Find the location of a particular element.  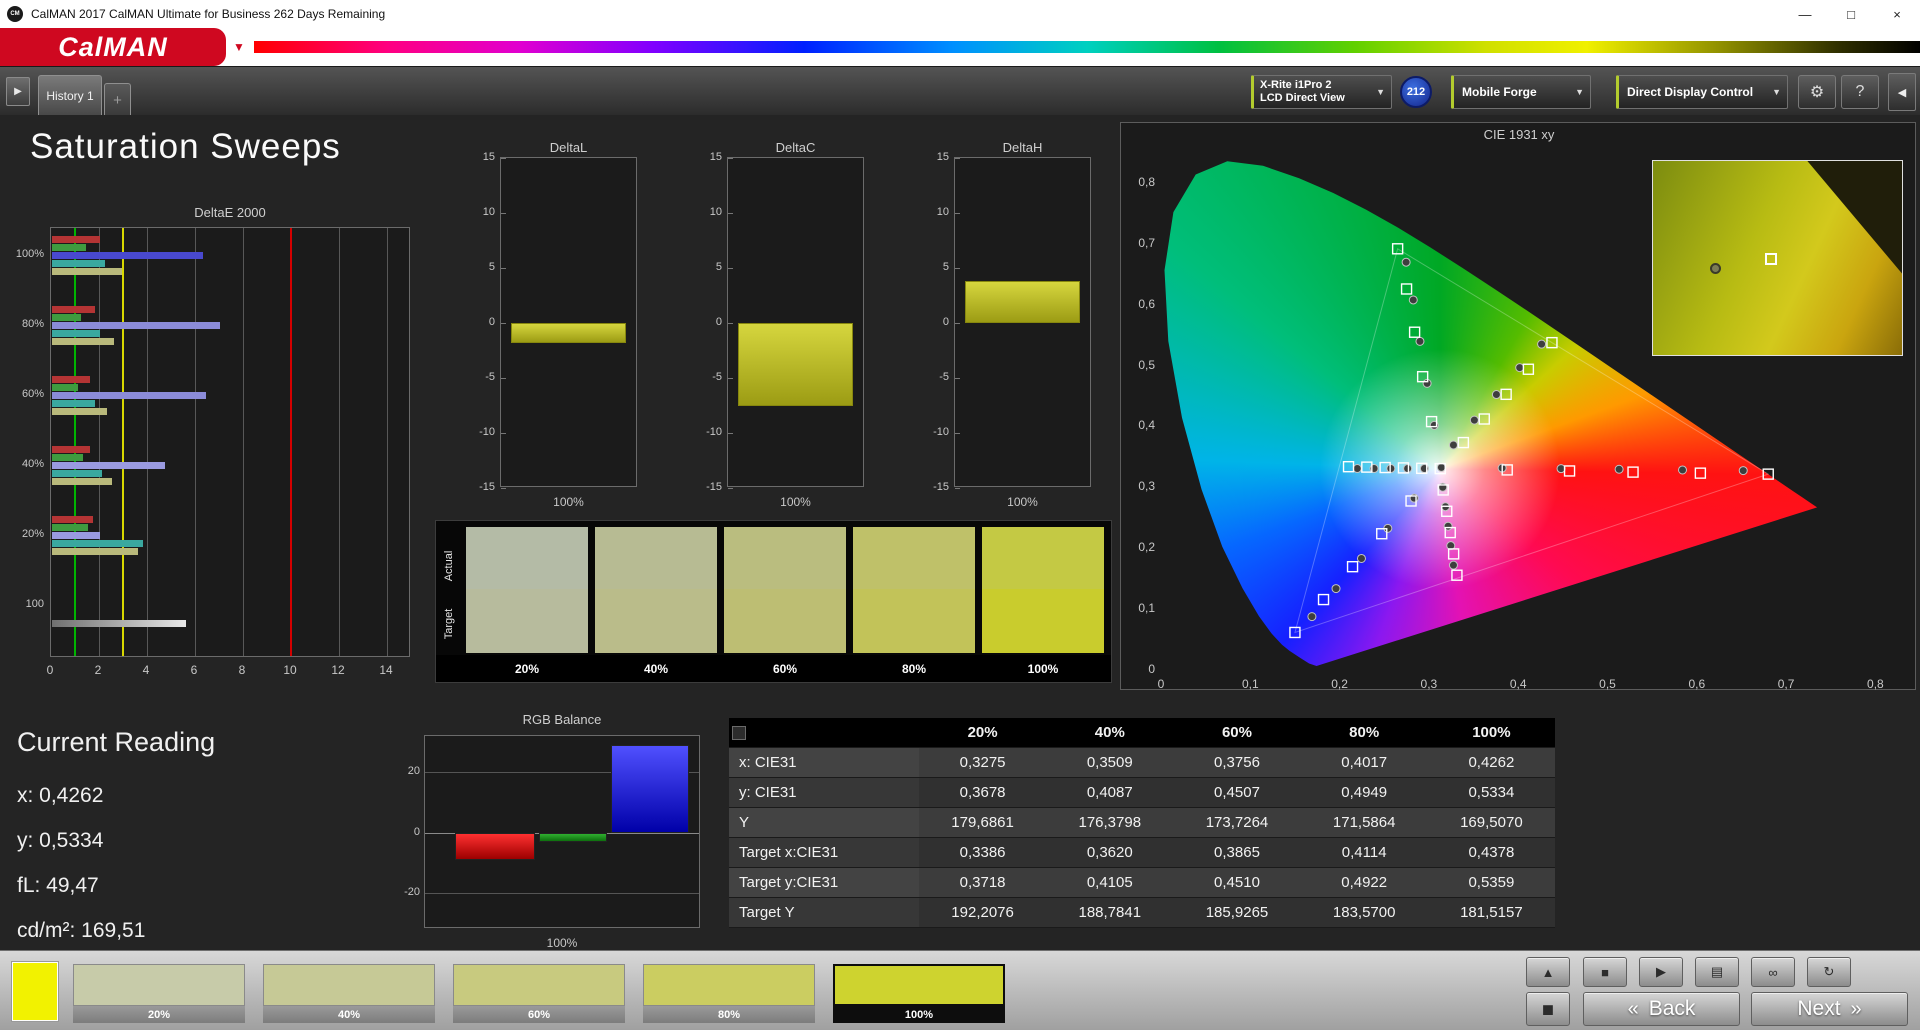

collapse-right-panel-button: ◀ is located at coordinates (1902, 92).